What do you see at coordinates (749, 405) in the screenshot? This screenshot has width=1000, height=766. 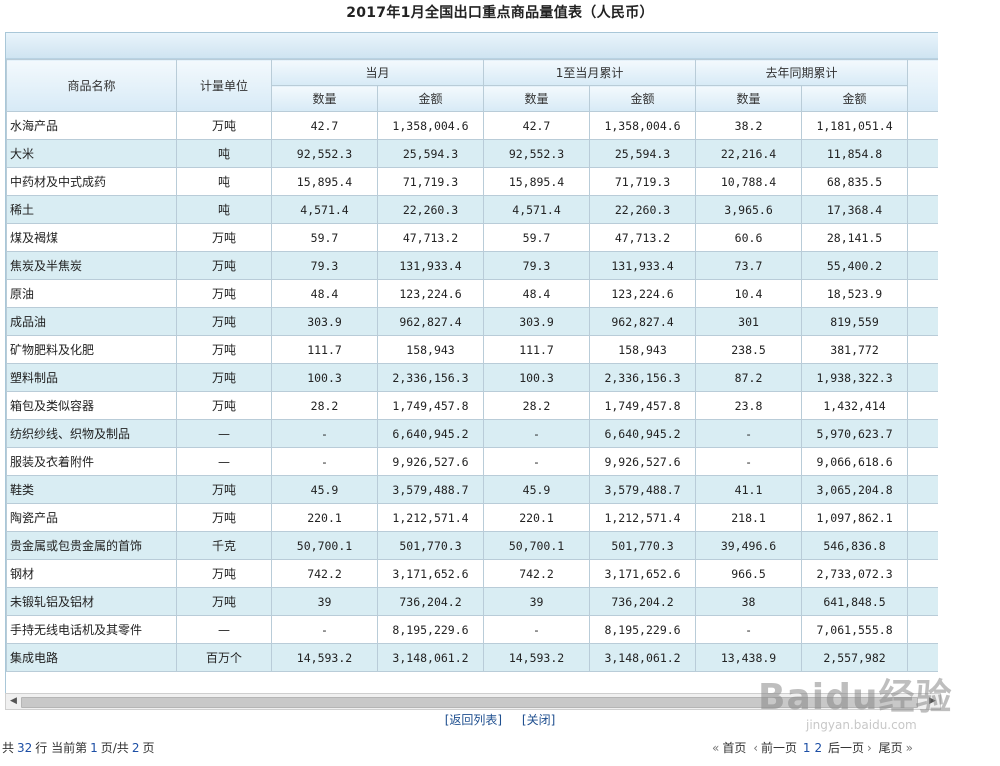 I see `cell-ly-qty: 23.8` at bounding box center [749, 405].